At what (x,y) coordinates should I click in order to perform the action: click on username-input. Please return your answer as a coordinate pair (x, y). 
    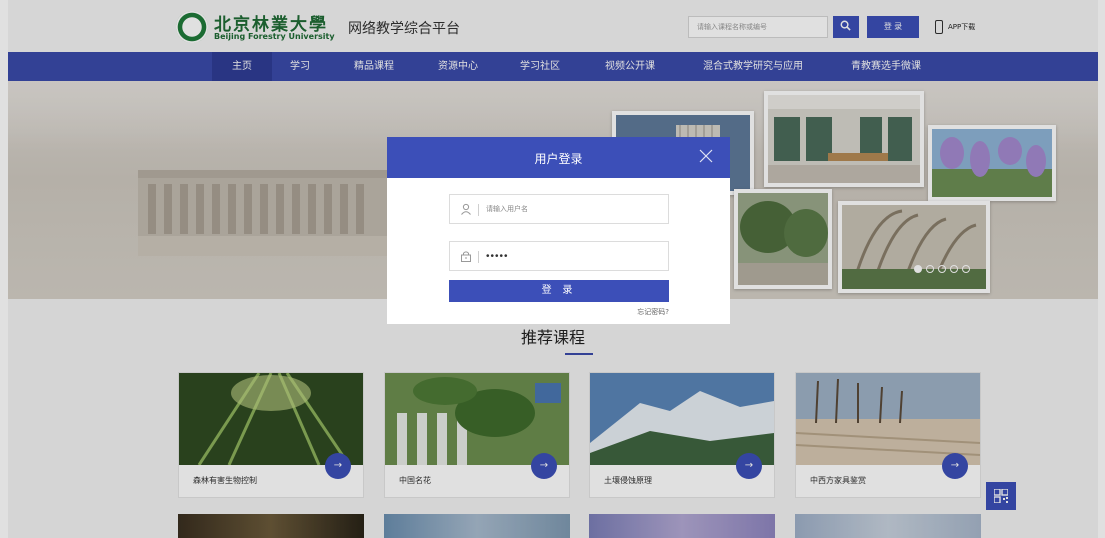
    Looking at the image, I should click on (574, 209).